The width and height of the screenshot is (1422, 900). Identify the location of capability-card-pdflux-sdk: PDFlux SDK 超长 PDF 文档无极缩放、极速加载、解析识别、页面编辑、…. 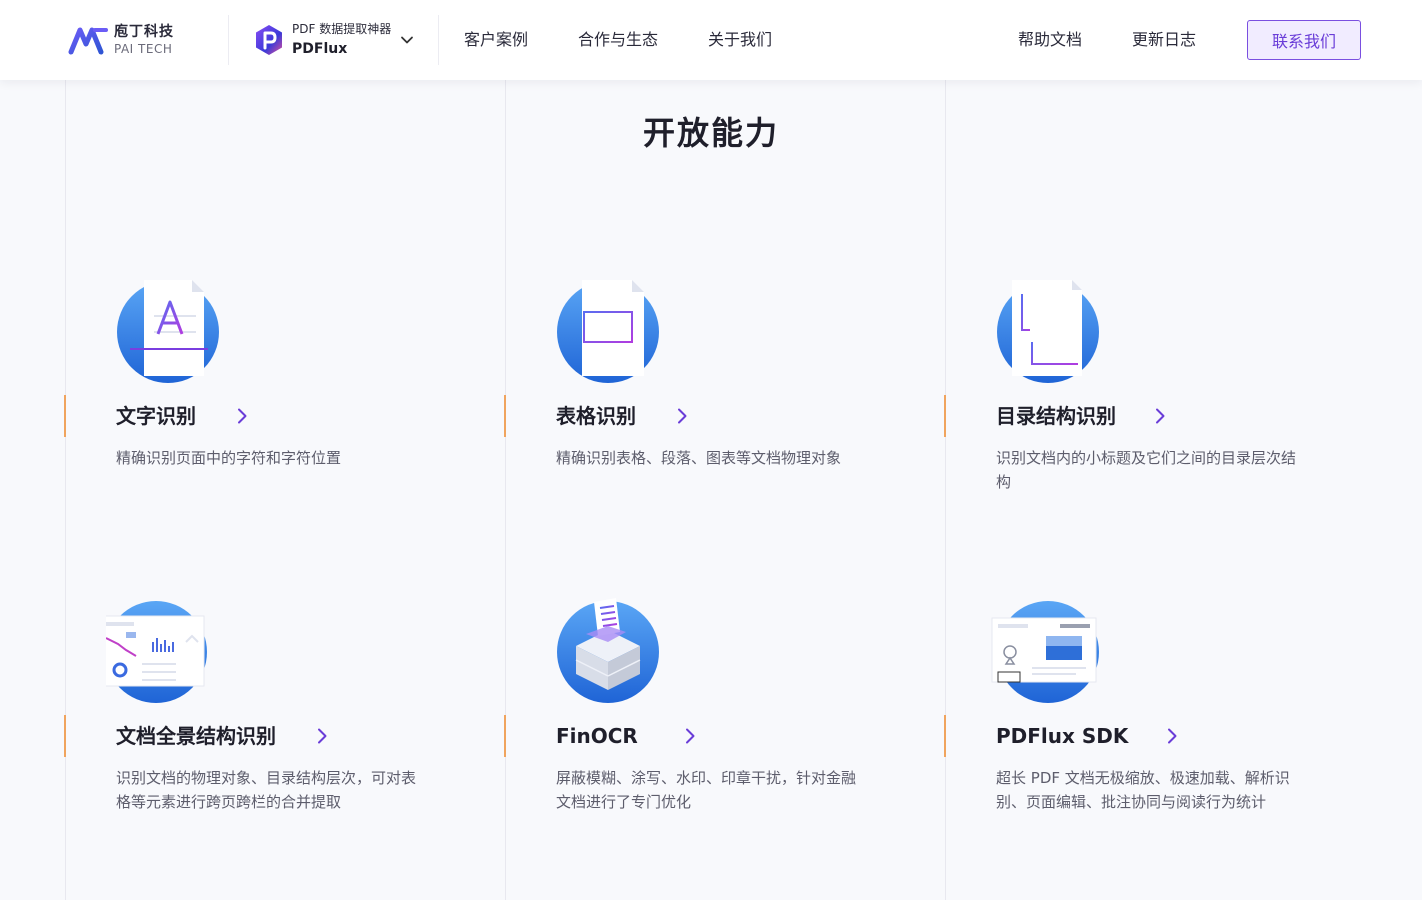
(1173, 730).